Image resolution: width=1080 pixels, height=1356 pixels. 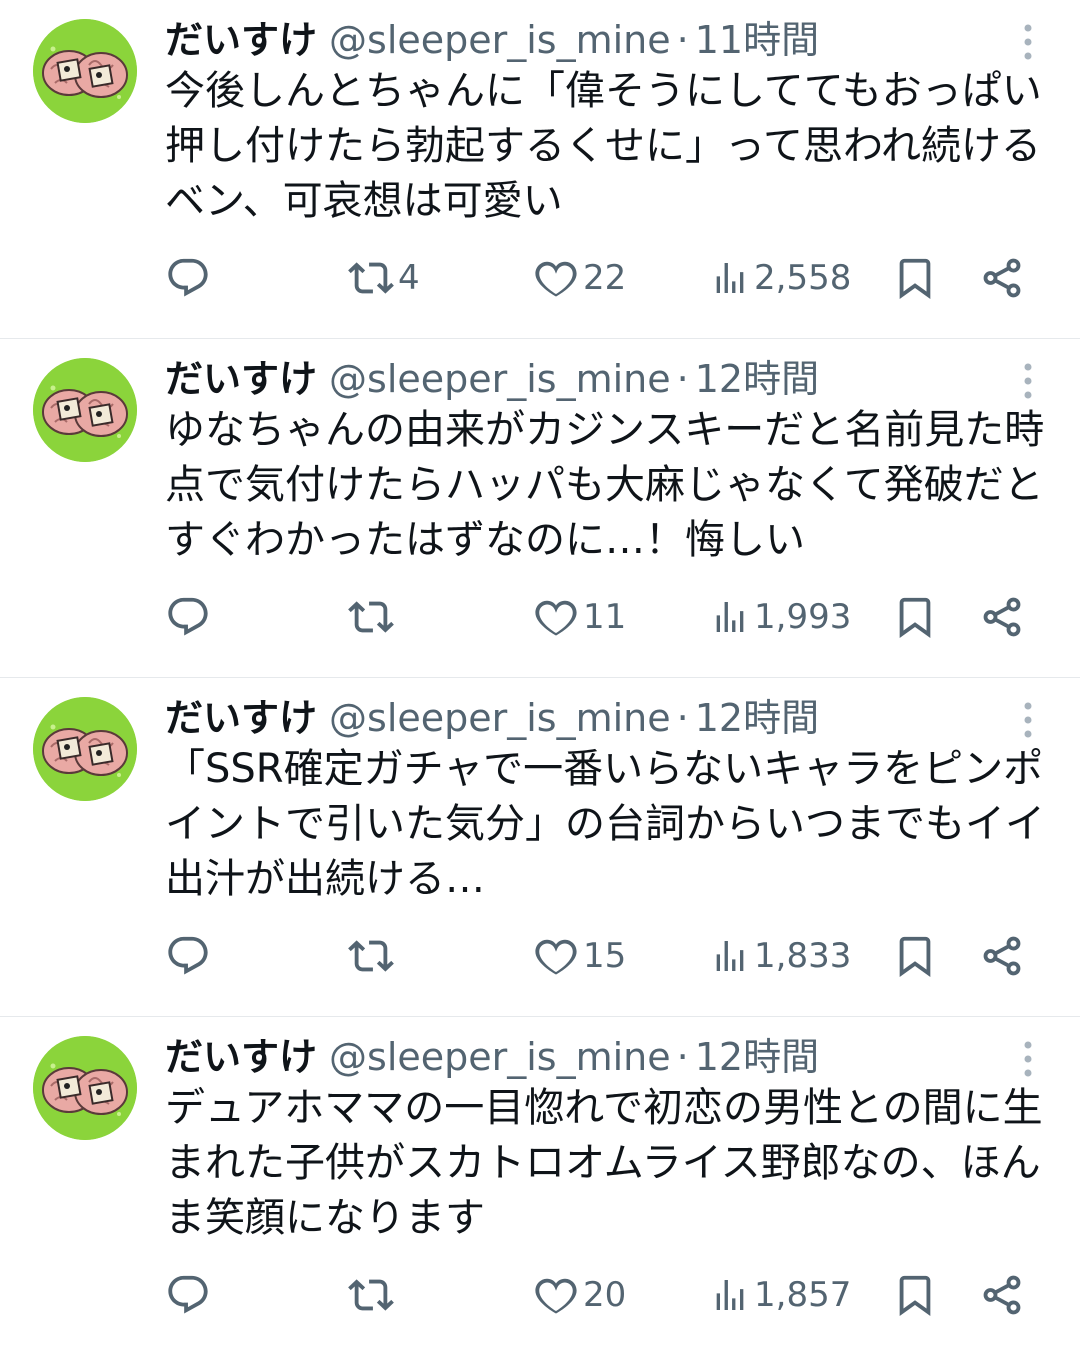 What do you see at coordinates (803, 617) in the screenshot?
I see `views-count: 1,993` at bounding box center [803, 617].